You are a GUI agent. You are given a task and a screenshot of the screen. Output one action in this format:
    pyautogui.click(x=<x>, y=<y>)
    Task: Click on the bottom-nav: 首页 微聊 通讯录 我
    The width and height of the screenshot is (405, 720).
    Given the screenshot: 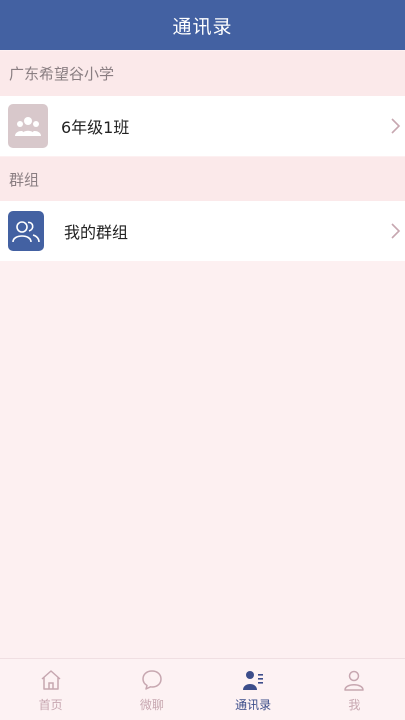 What is the action you would take?
    pyautogui.click(x=202, y=689)
    